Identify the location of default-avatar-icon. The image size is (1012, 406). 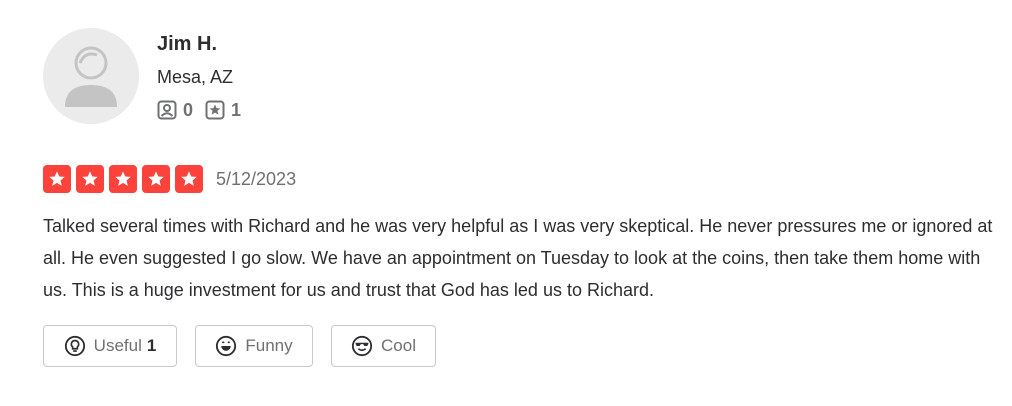
(91, 76).